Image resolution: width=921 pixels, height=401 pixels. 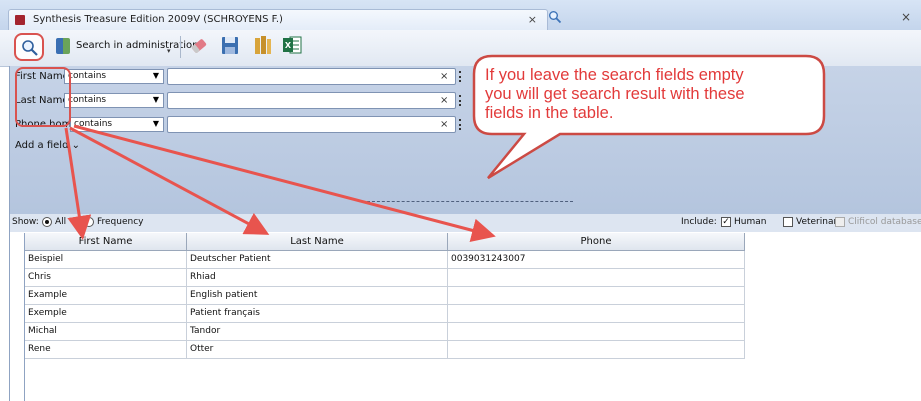 What do you see at coordinates (169, 51) in the screenshot?
I see `chevron-down-icon: ▾` at bounding box center [169, 51].